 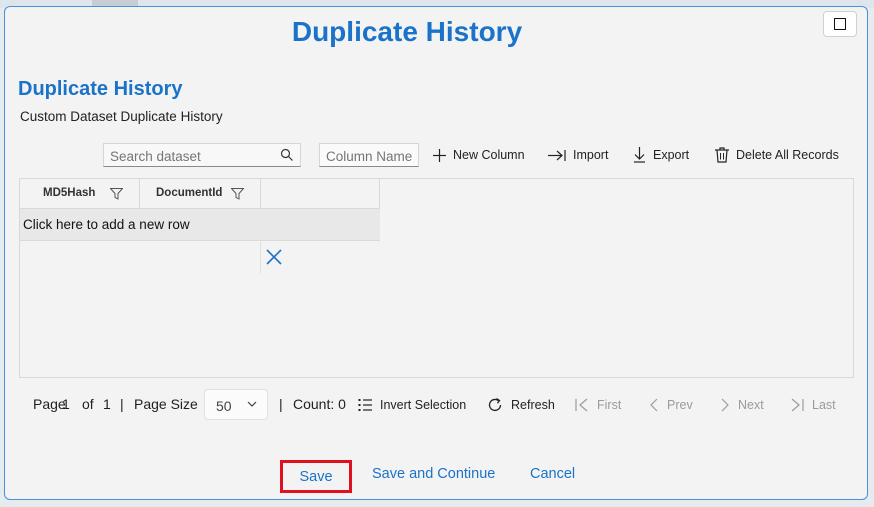 What do you see at coordinates (725, 405) in the screenshot?
I see `chevron-right-icon` at bounding box center [725, 405].